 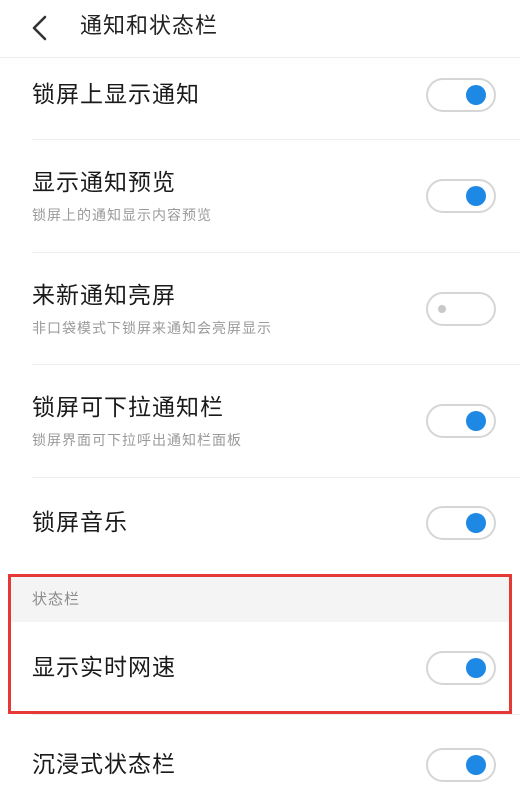 What do you see at coordinates (104, 765) in the screenshot?
I see `setting-title: 沉浸式状态栏` at bounding box center [104, 765].